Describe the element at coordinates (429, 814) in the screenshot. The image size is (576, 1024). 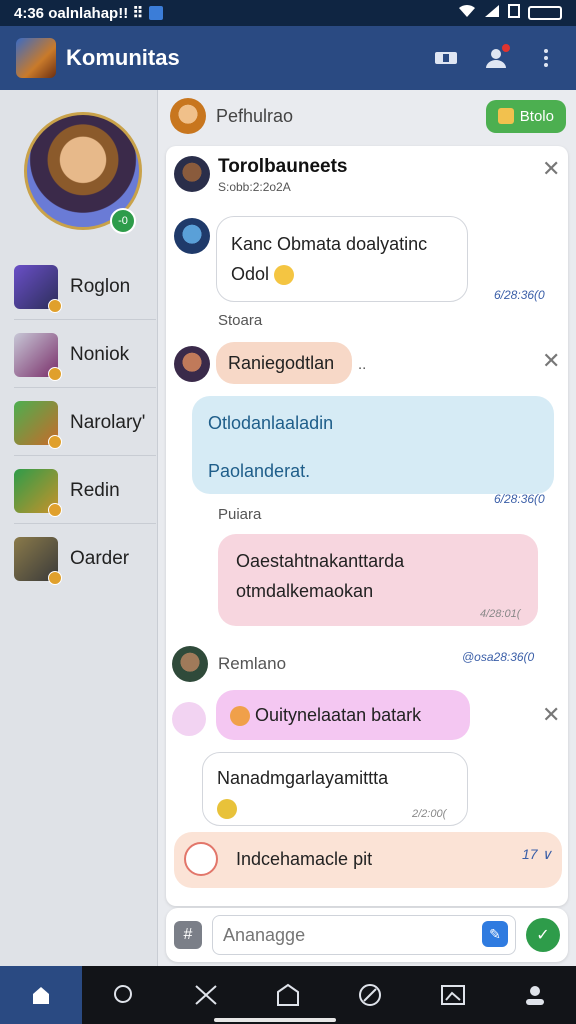
I see `timestamp: 2/2:00(` at that location.